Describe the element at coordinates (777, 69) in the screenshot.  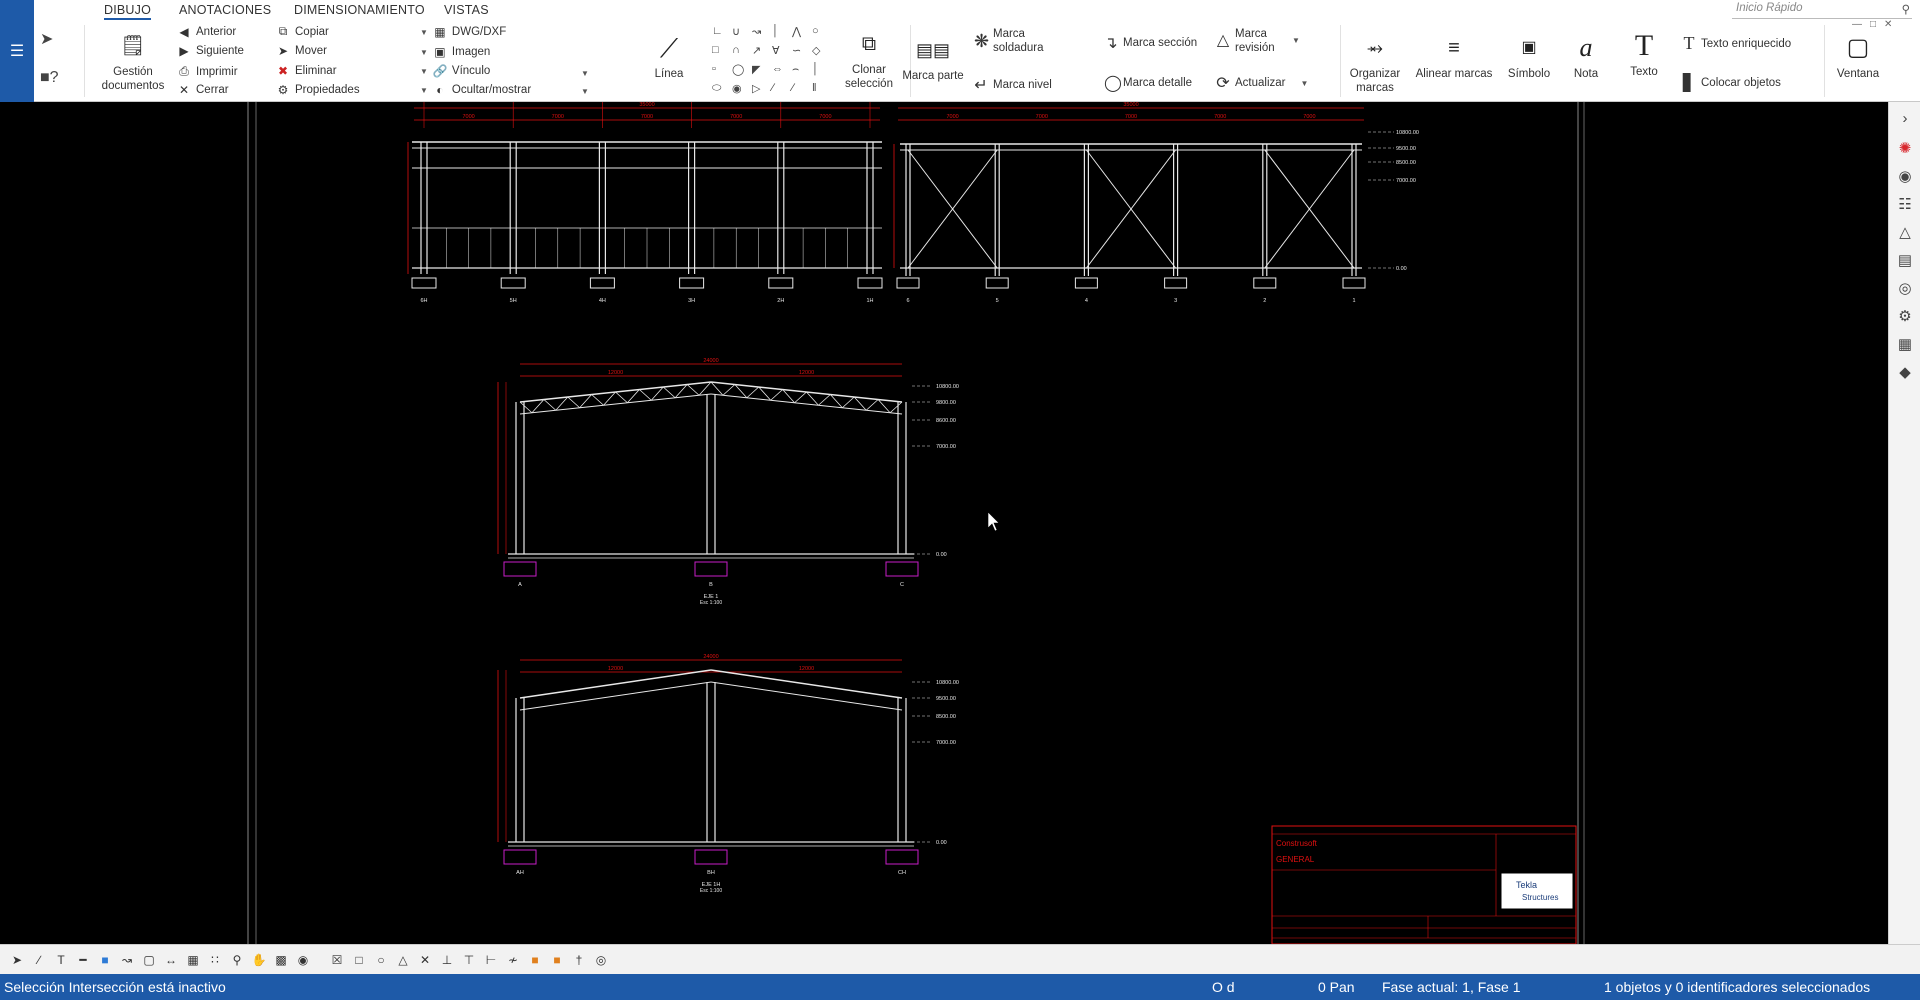
I see `shape-tool-icon: ⇔` at that location.